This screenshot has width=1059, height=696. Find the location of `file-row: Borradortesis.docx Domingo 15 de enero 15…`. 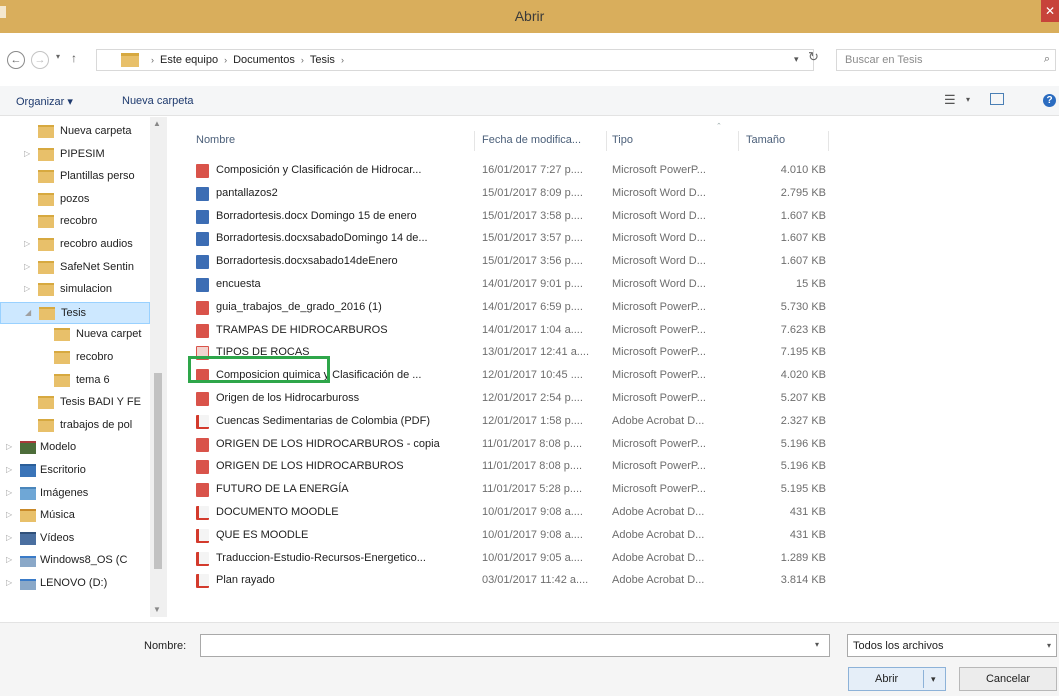

file-row: Borradortesis.docx Domingo 15 de enero 15… is located at coordinates (618, 217).